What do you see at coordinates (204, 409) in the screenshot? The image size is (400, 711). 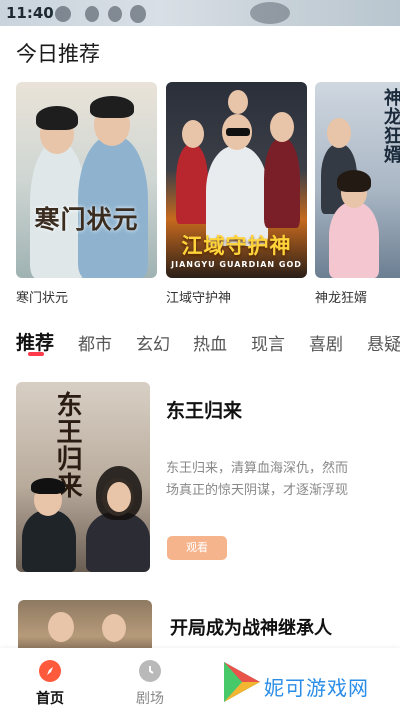 I see `featured-title: 东王归来` at bounding box center [204, 409].